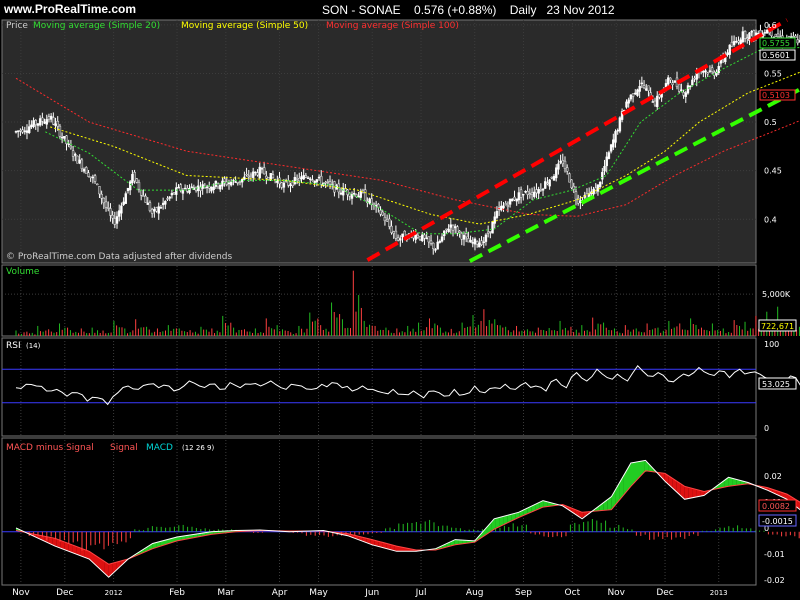  I want to click on price-tick-label: 0.45, so click(773, 171).